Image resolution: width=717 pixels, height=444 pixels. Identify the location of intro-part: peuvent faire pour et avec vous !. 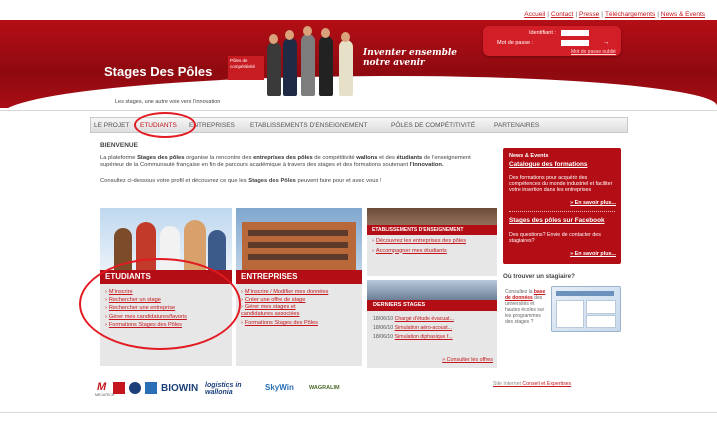
(338, 181).